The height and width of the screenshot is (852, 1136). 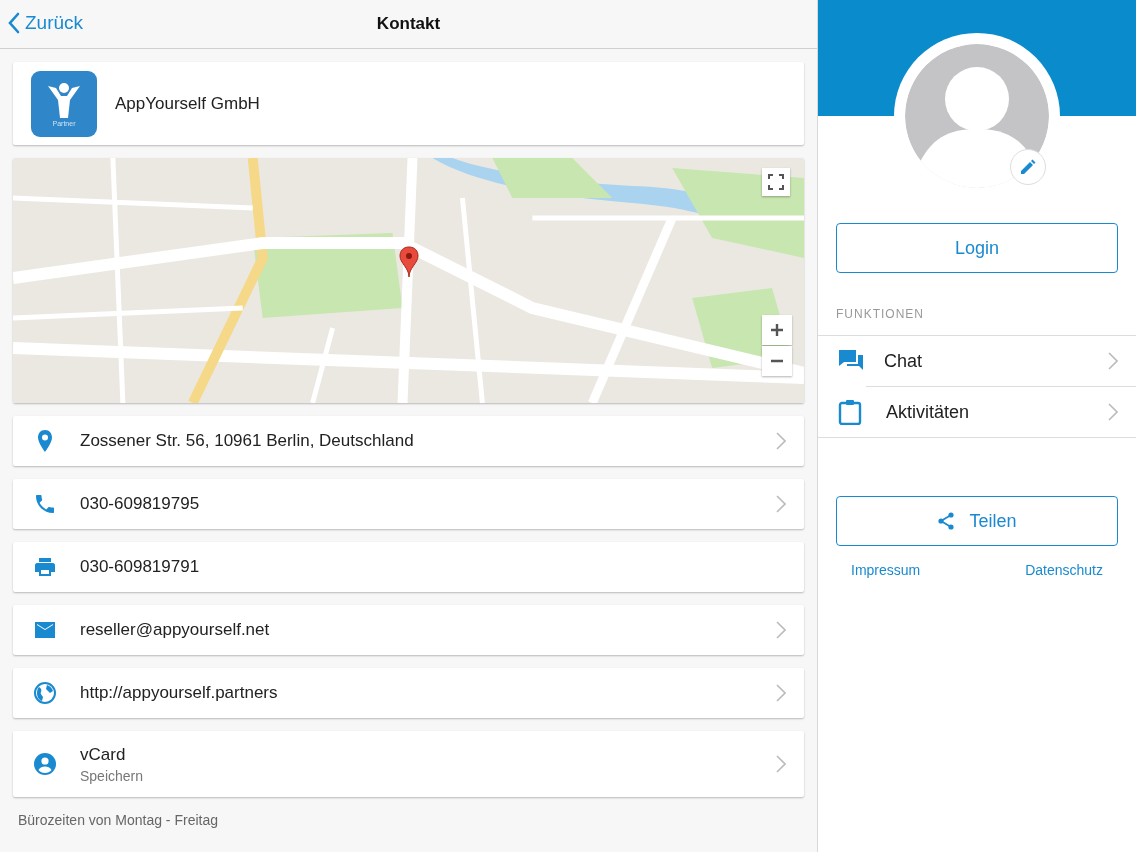 I want to click on footer-link: Impressum, so click(x=886, y=570).